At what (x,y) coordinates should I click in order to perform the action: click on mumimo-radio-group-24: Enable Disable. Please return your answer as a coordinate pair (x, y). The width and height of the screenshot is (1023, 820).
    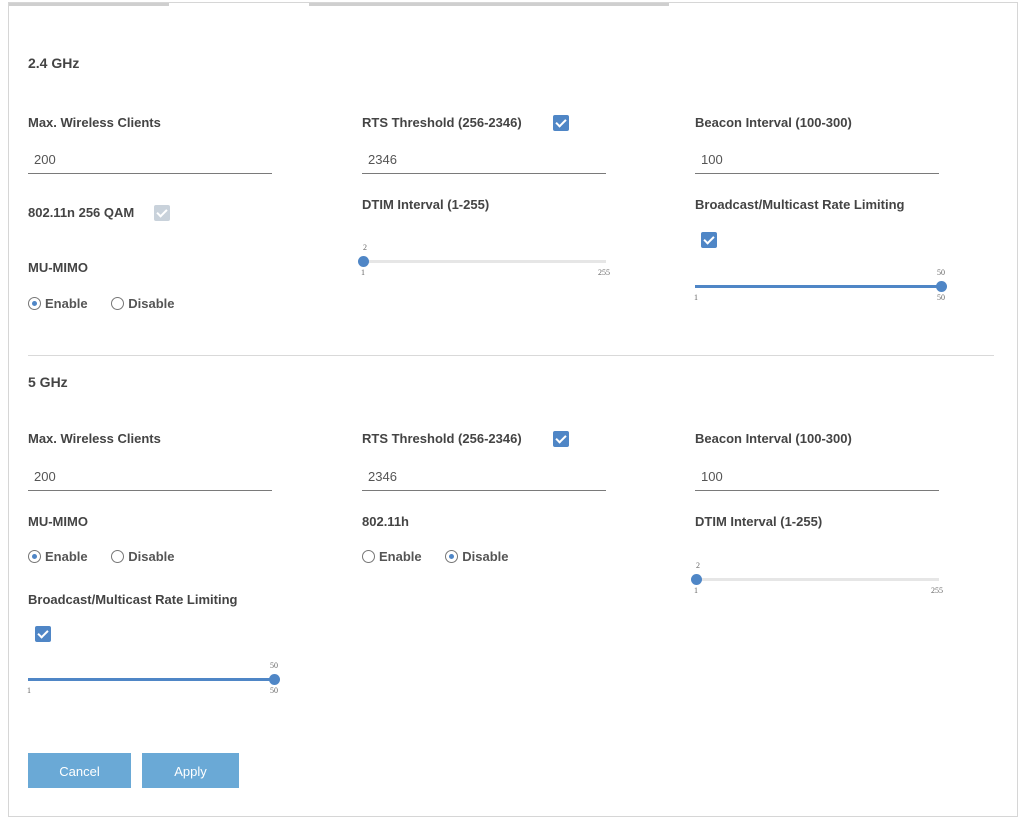
    Looking at the image, I should click on (111, 304).